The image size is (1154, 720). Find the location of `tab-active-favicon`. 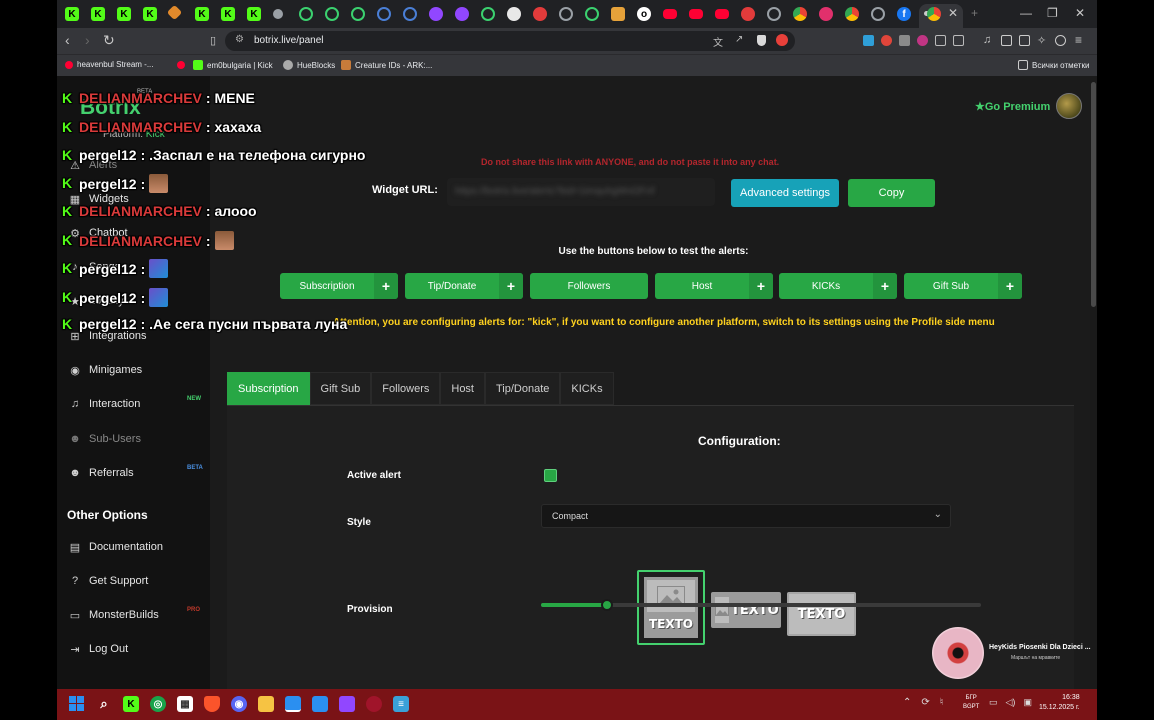

tab-active-favicon is located at coordinates (934, 14).